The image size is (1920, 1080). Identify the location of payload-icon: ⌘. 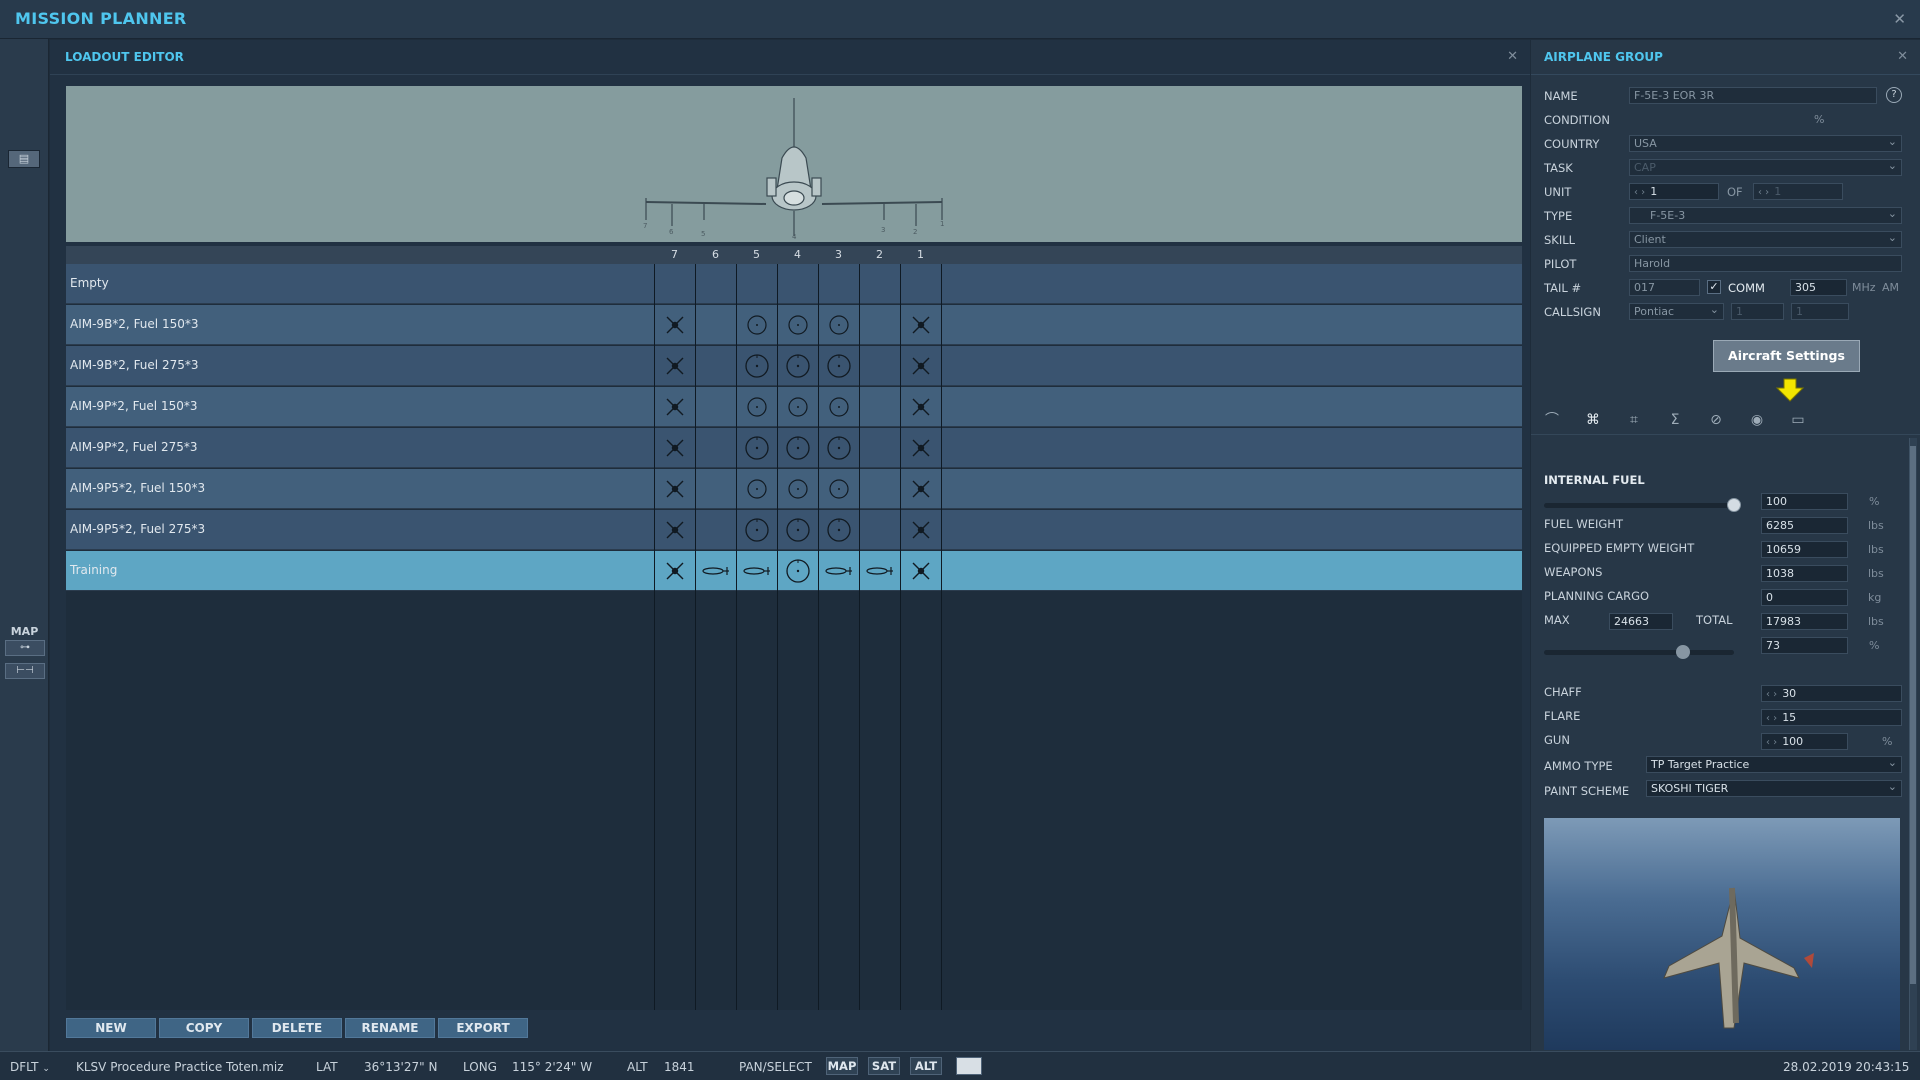
(1593, 420).